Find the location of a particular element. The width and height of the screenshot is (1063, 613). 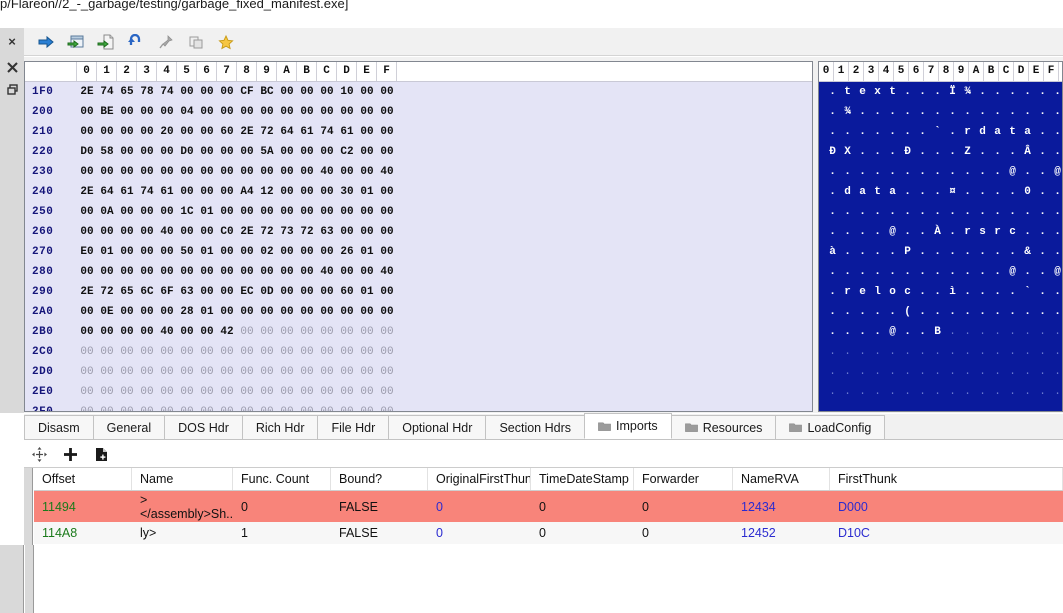

hex-byte: 78 is located at coordinates (147, 92).